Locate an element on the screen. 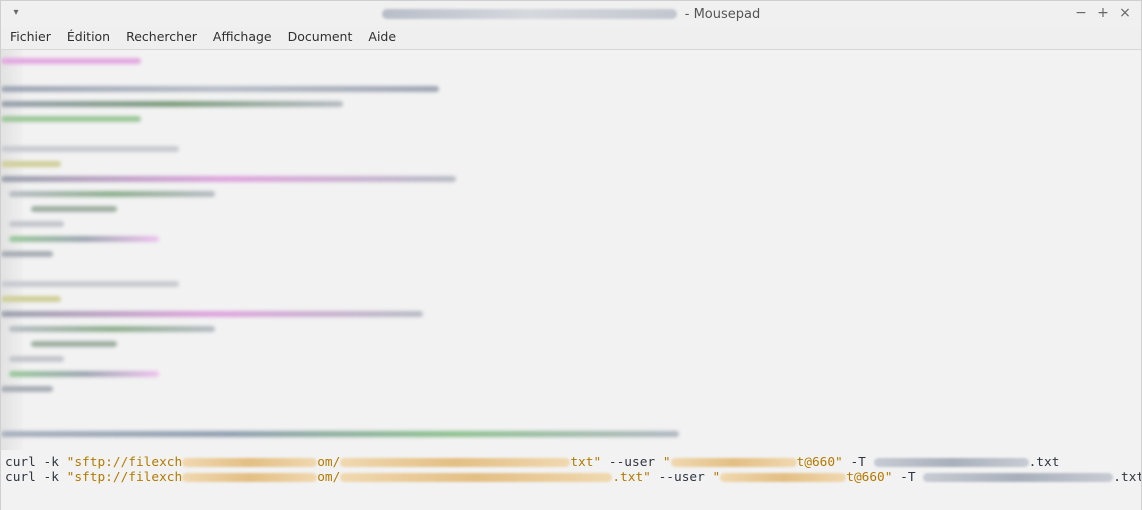  menu-rechercher: Rechercher is located at coordinates (161, 37).